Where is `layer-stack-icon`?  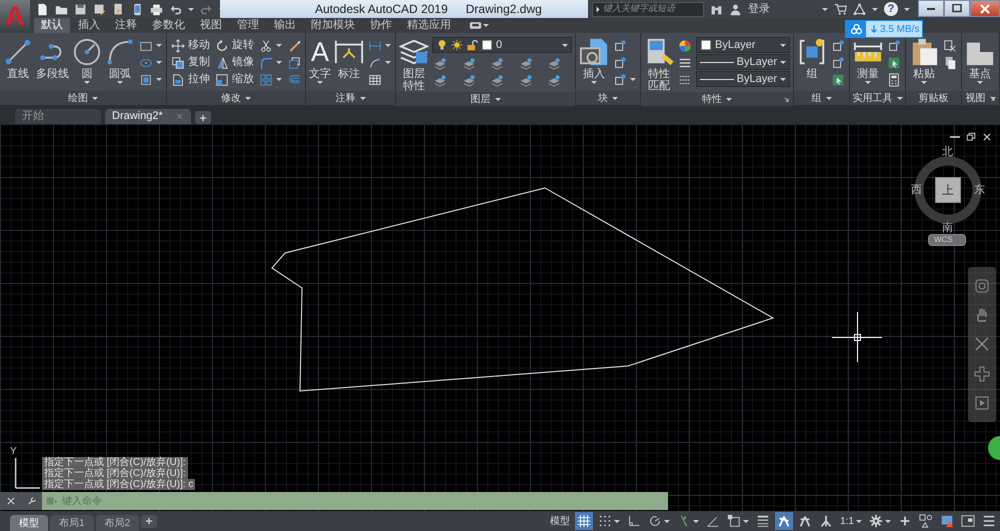 layer-stack-icon is located at coordinates (440, 79).